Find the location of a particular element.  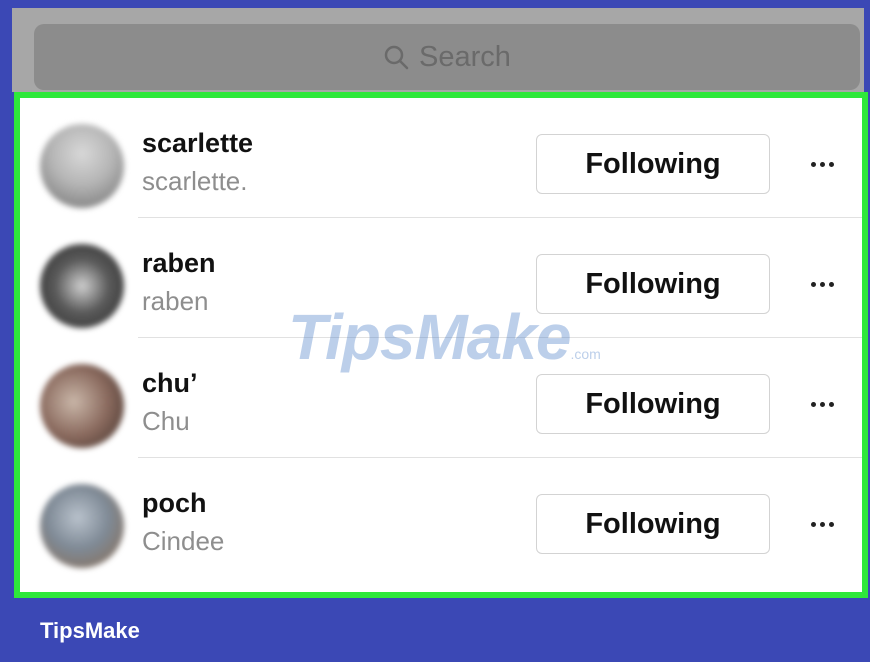

footer-brand: TipsMake is located at coordinates (90, 630).